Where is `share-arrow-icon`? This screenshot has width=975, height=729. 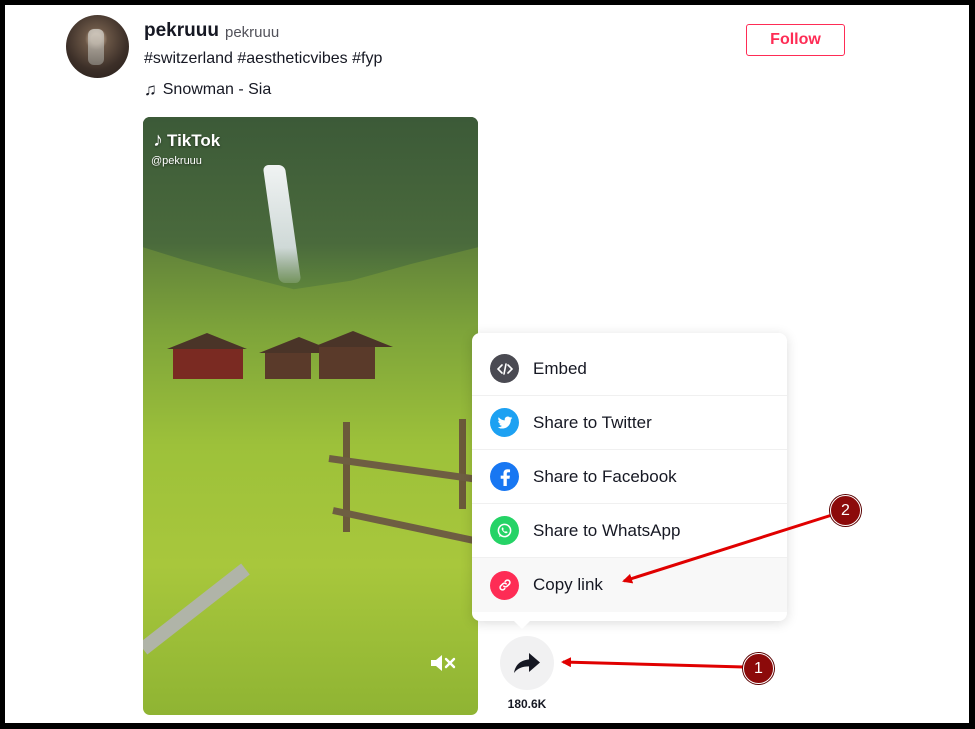
share-arrow-icon is located at coordinates (527, 663).